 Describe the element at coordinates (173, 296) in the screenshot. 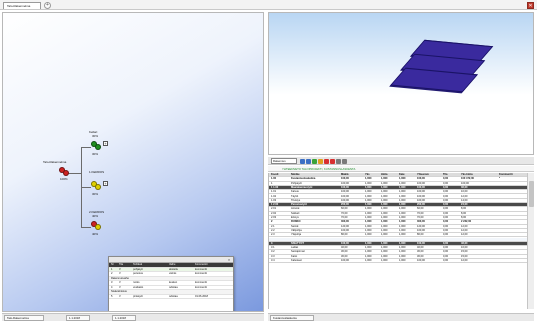

I see `cell: odottaa` at that location.